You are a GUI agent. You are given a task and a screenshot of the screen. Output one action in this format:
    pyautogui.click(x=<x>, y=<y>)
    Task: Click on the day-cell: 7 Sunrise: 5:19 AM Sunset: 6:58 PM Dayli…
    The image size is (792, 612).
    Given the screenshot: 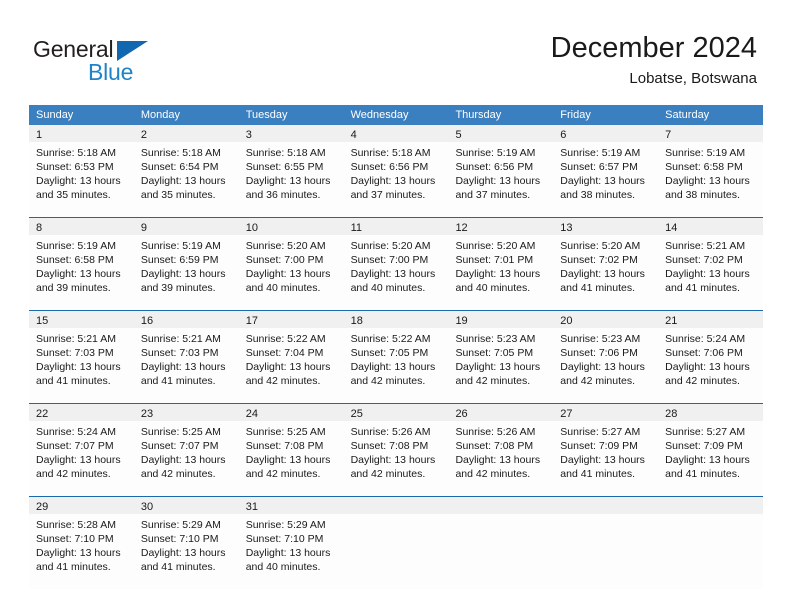 What is the action you would take?
    pyautogui.click(x=711, y=171)
    